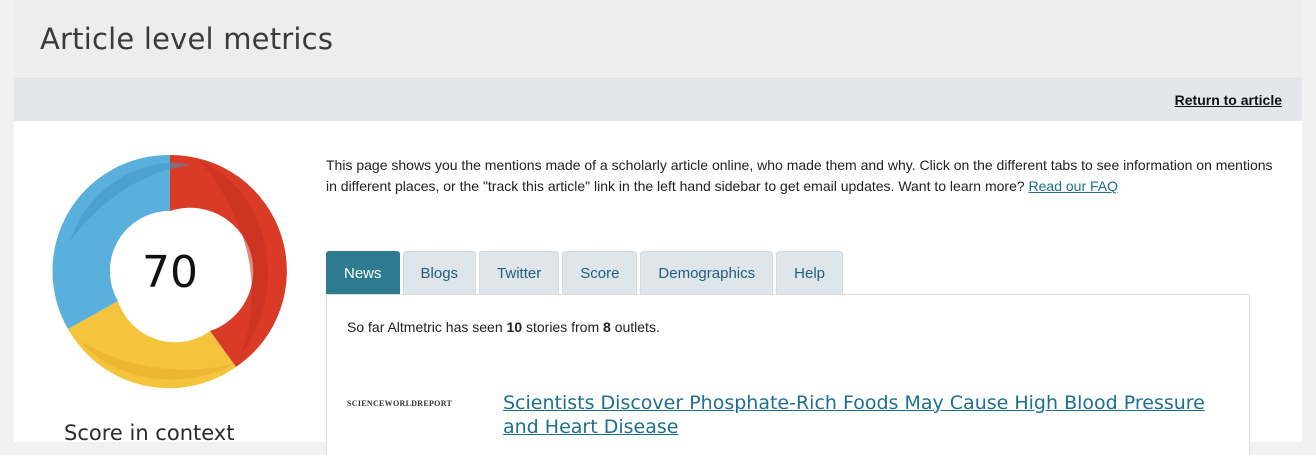 This screenshot has height=455, width=1316. I want to click on summary-suffix: outlets., so click(635, 327).